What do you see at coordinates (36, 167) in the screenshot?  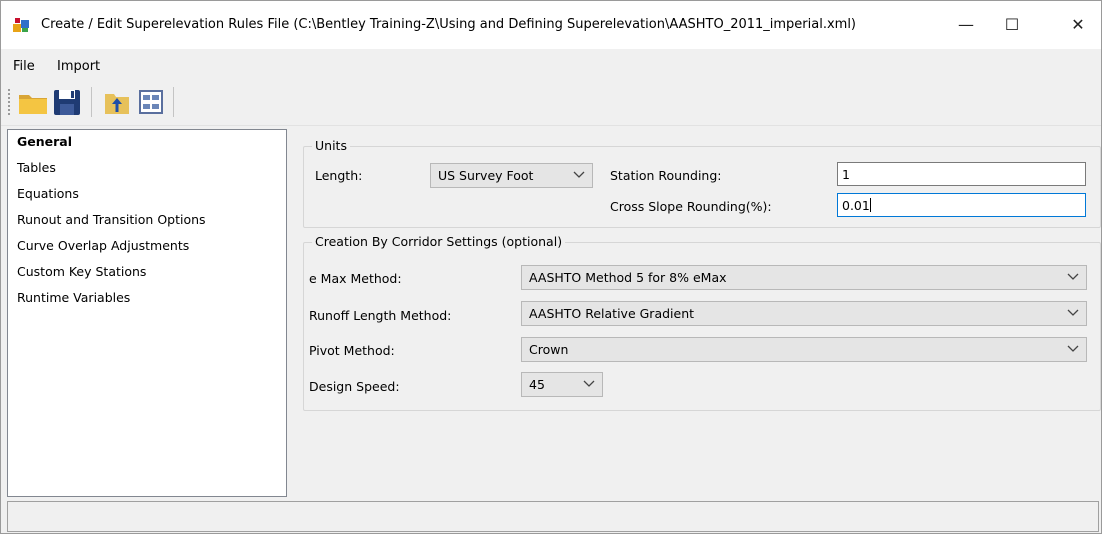 I see `nav-item-tables: Tables` at bounding box center [36, 167].